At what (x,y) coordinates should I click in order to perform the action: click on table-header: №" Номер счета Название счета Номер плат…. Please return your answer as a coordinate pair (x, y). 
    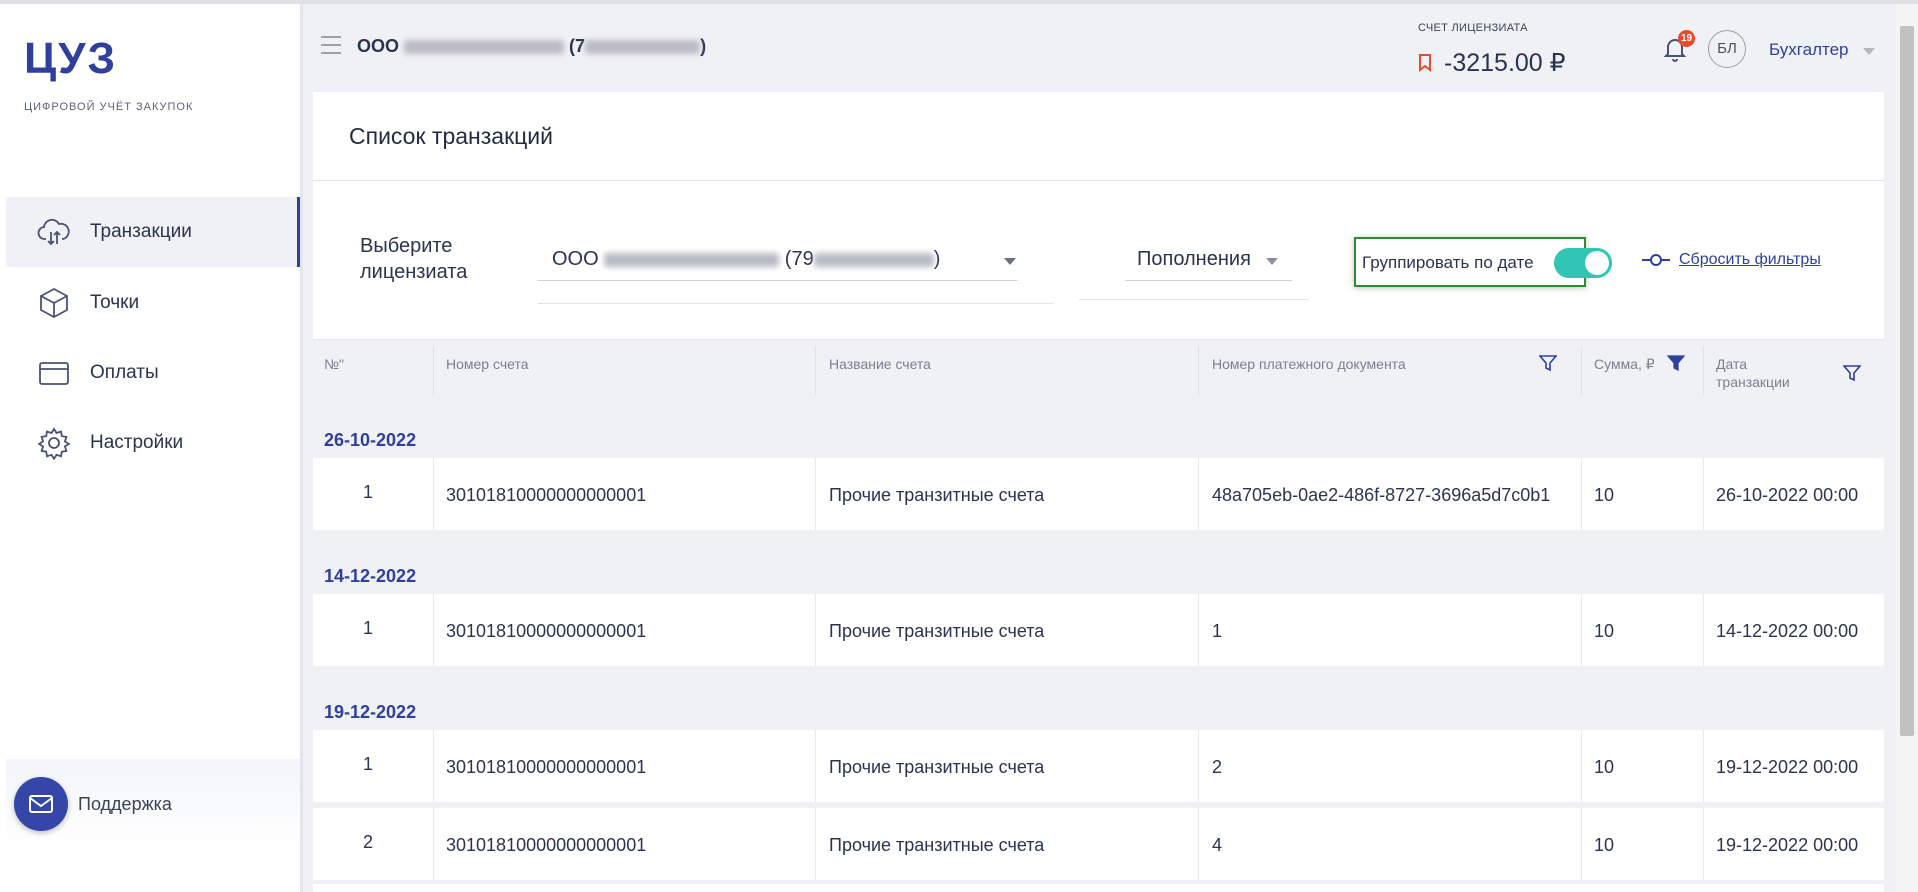
    Looking at the image, I should click on (1098, 372).